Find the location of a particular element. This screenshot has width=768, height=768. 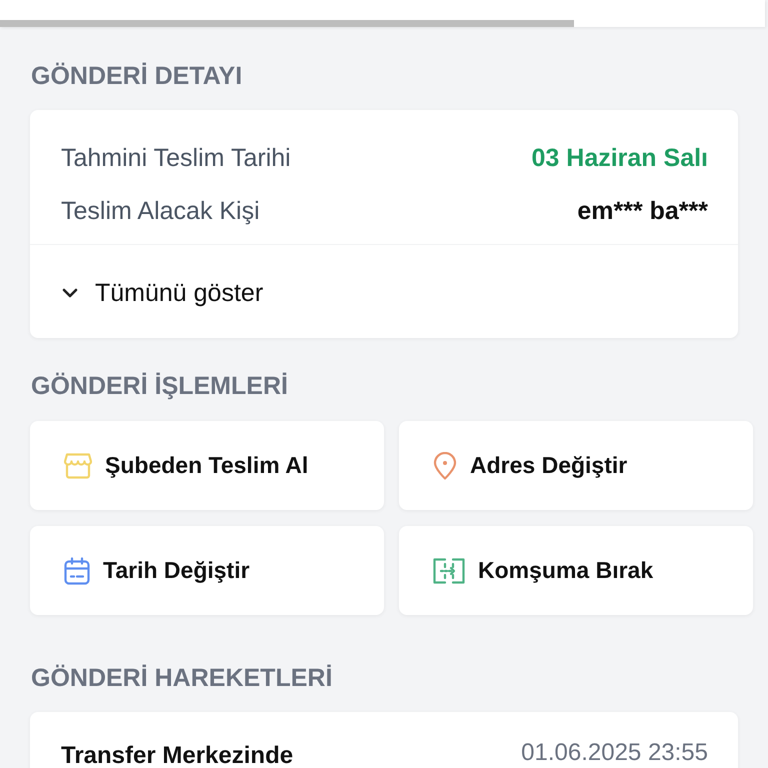

action-button: Adres Değiştir is located at coordinates (576, 465).